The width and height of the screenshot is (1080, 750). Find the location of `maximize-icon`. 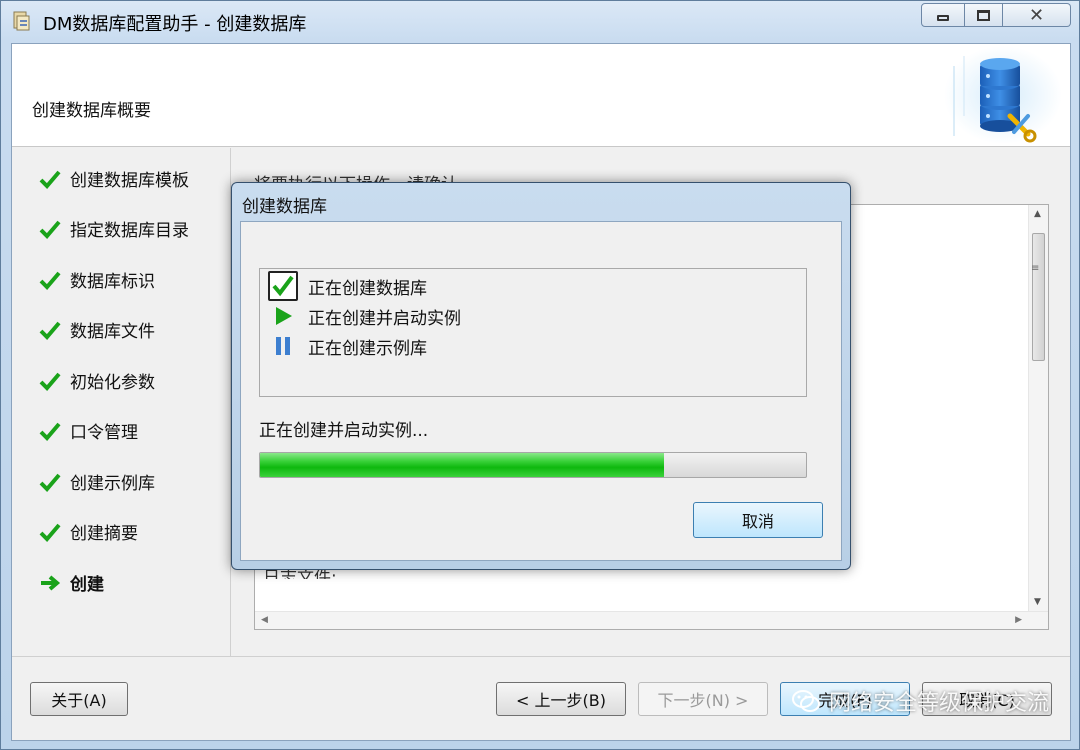

maximize-icon is located at coordinates (983, 15).